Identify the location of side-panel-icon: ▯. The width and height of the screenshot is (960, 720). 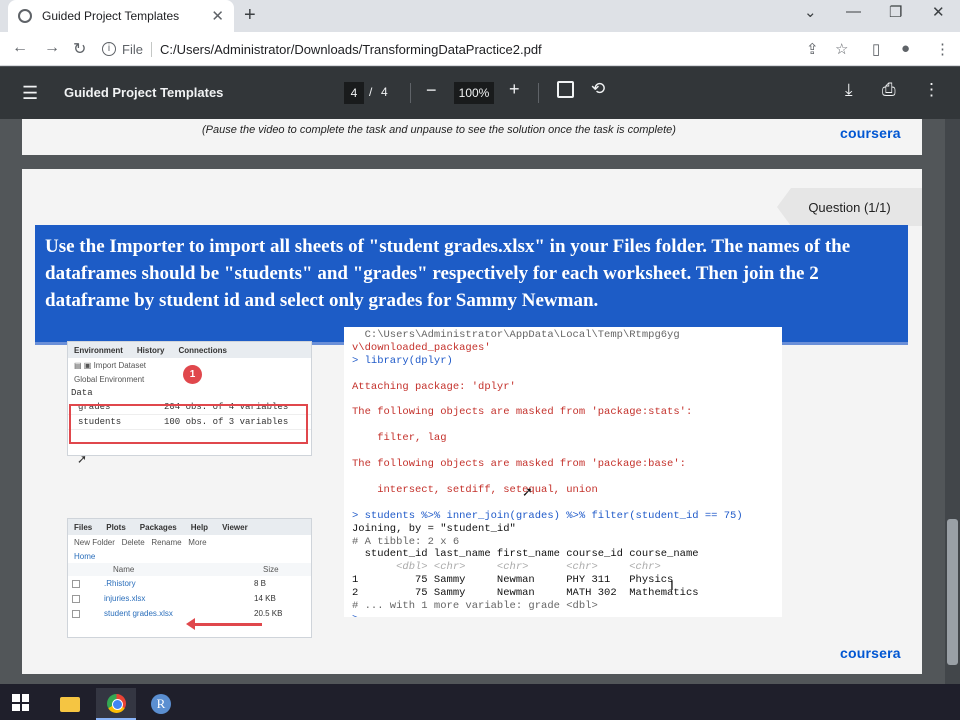
(876, 49).